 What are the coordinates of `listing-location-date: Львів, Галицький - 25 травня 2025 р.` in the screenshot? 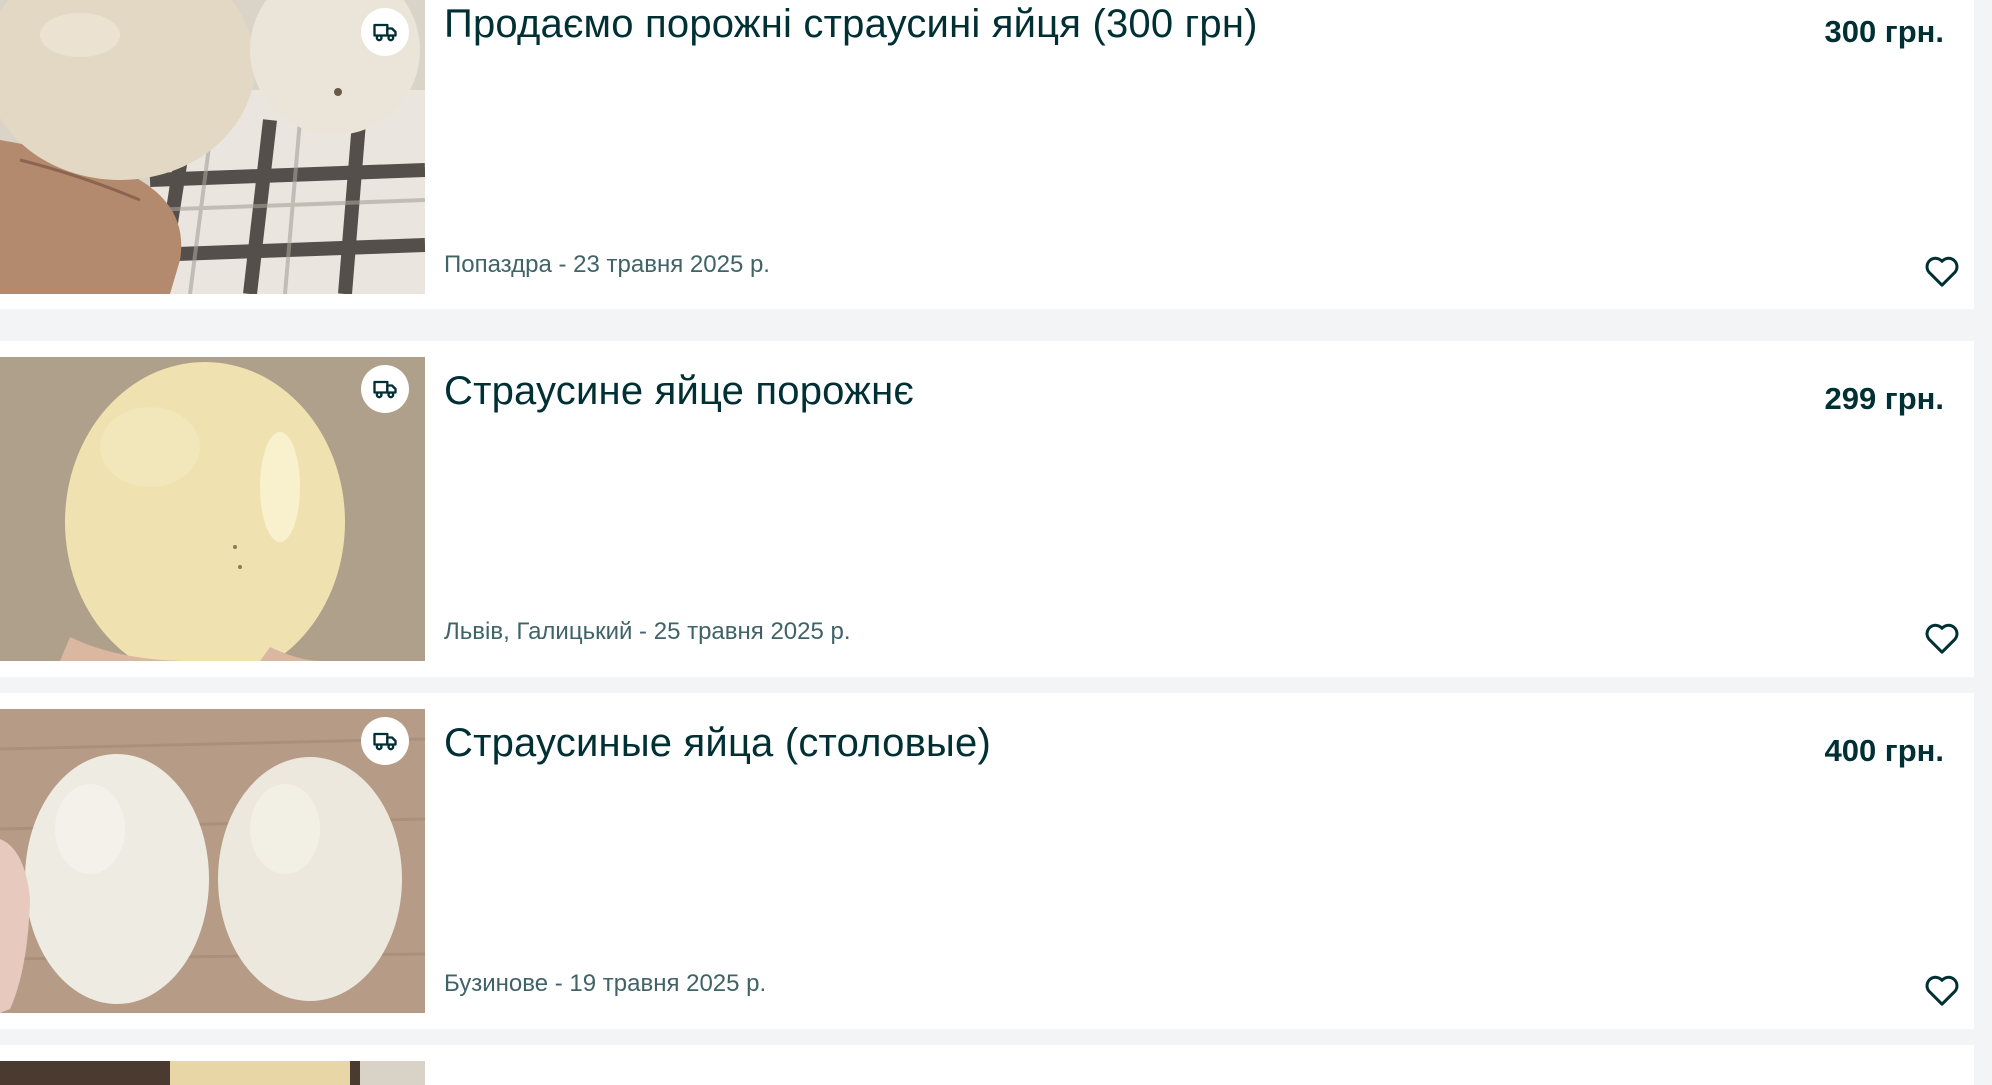 It's located at (647, 631).